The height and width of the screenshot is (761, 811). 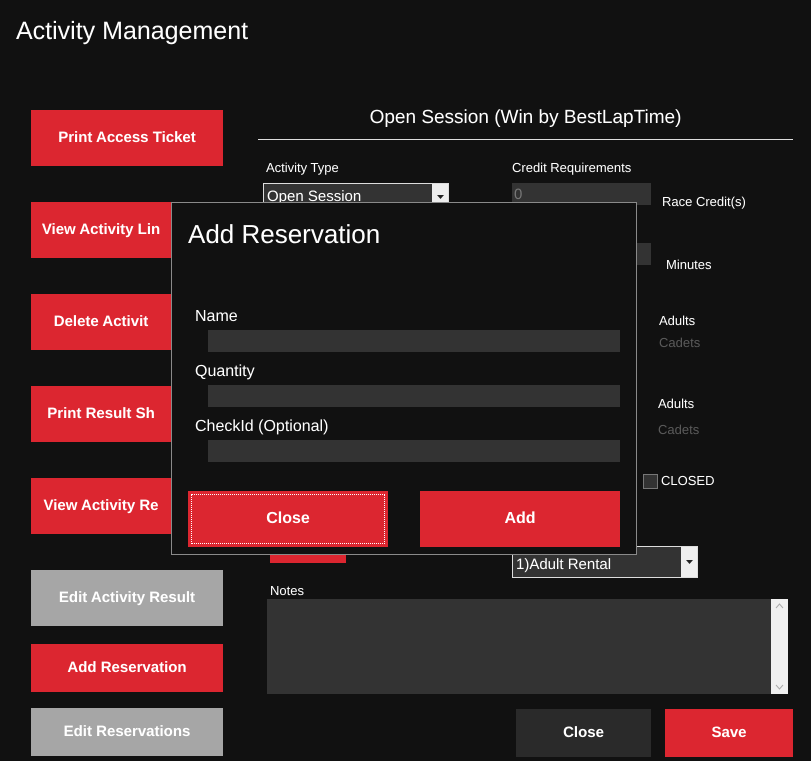 What do you see at coordinates (225, 372) in the screenshot?
I see `field-label: Quantity` at bounding box center [225, 372].